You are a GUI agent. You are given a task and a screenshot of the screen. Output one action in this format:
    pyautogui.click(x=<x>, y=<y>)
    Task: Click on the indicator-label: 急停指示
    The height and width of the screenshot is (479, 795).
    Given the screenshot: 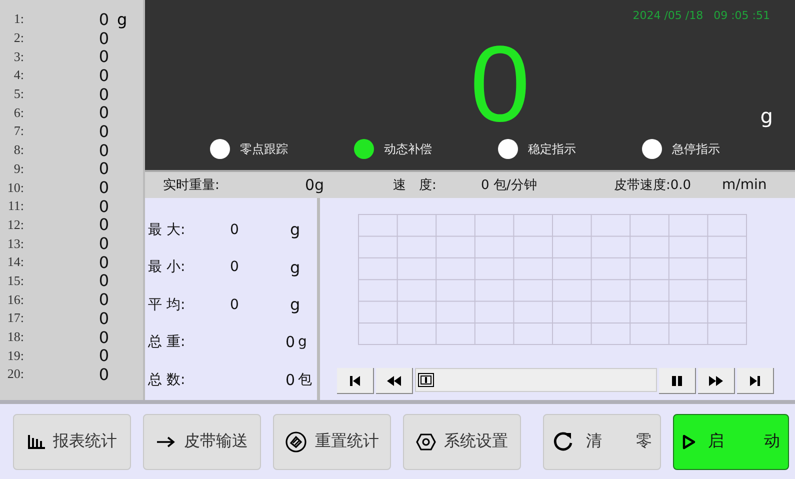 What is the action you would take?
    pyautogui.click(x=696, y=149)
    